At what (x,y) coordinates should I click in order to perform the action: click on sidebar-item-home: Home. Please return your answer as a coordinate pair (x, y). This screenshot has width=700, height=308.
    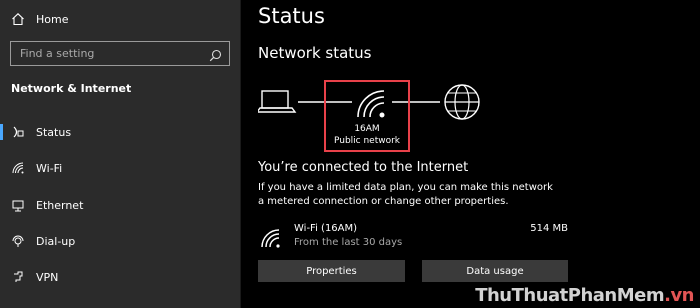
    Looking at the image, I should click on (120, 19).